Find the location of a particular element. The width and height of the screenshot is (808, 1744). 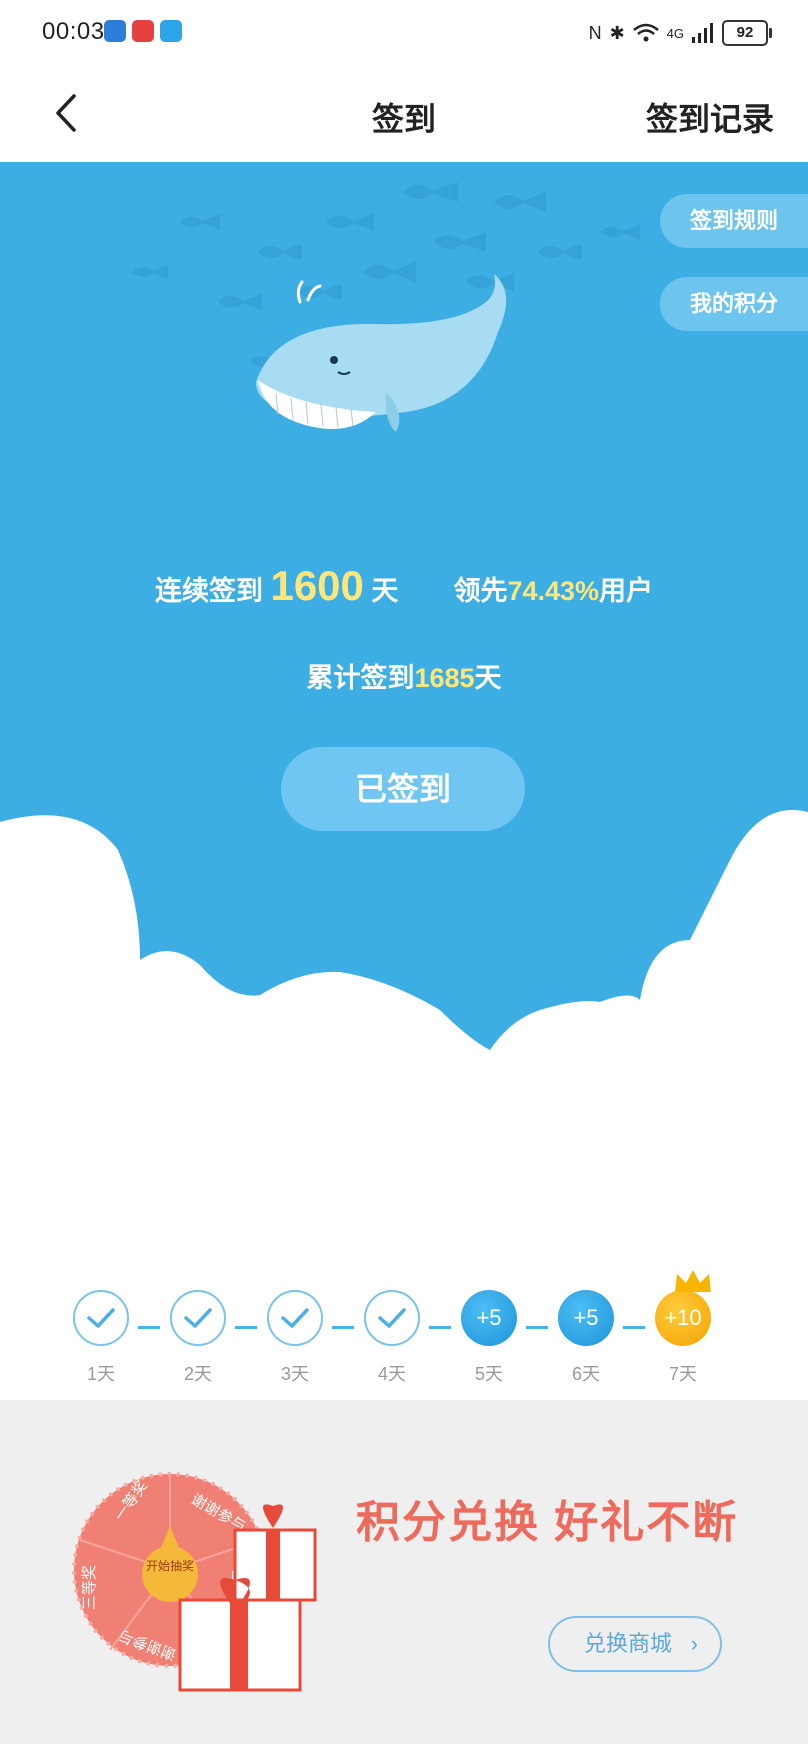

day-7: +10 7天 is located at coordinates (683, 1328).